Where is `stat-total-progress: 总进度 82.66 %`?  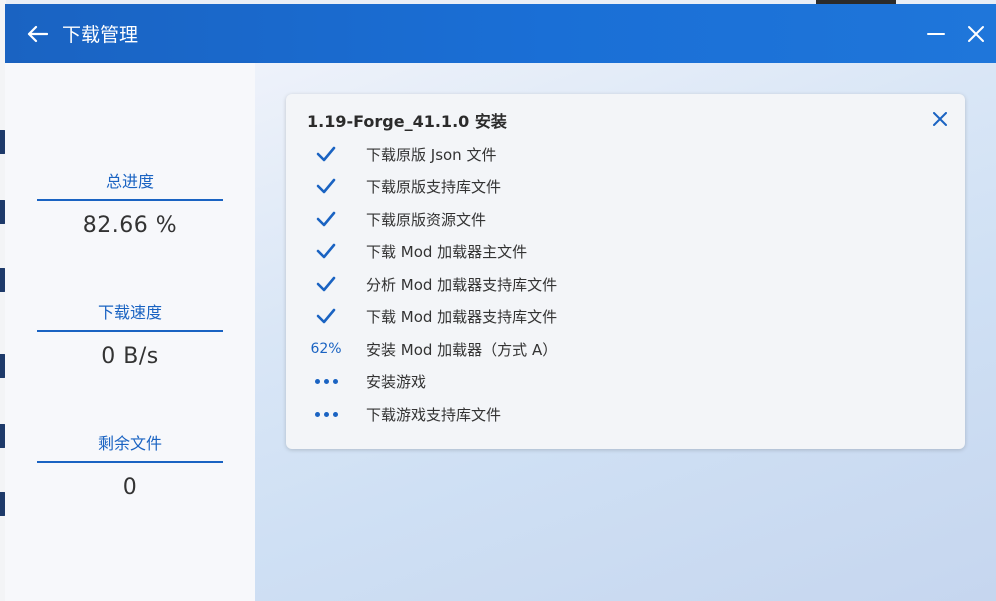 stat-total-progress: 总进度 82.66 % is located at coordinates (130, 203).